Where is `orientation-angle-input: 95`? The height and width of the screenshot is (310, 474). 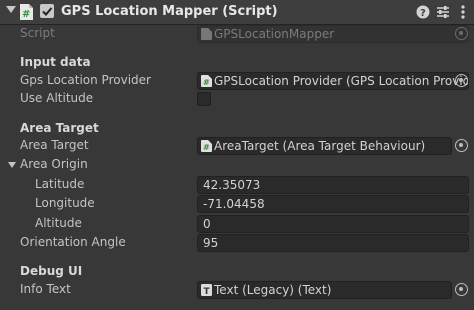
orientation-angle-input: 95 is located at coordinates (333, 243).